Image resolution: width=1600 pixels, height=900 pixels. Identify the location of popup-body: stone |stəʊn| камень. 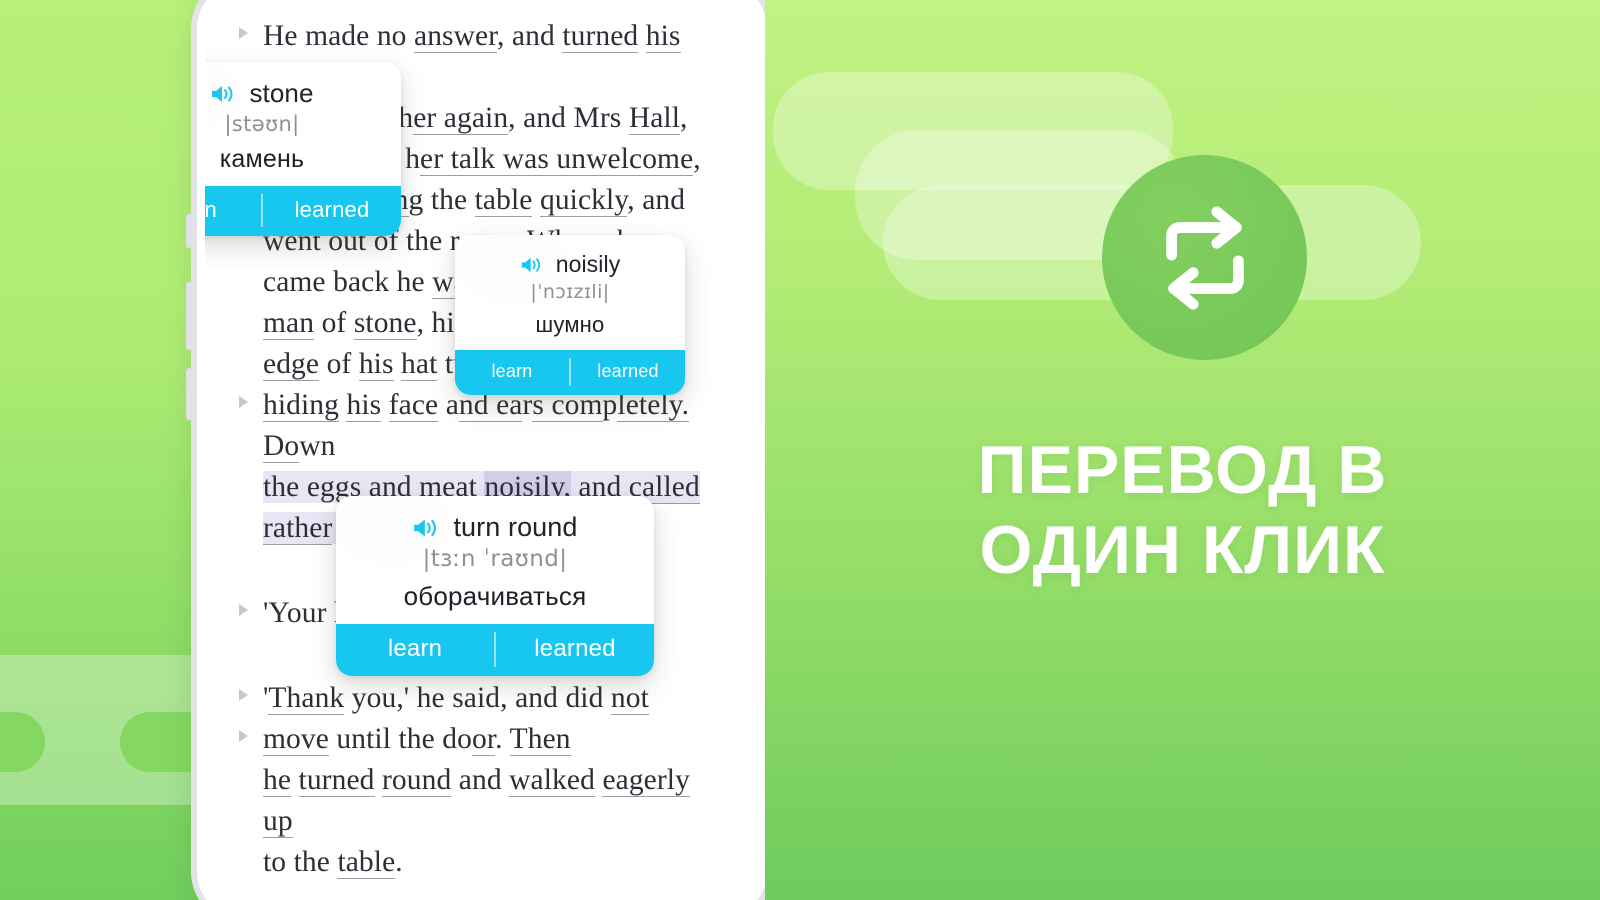
(303, 124).